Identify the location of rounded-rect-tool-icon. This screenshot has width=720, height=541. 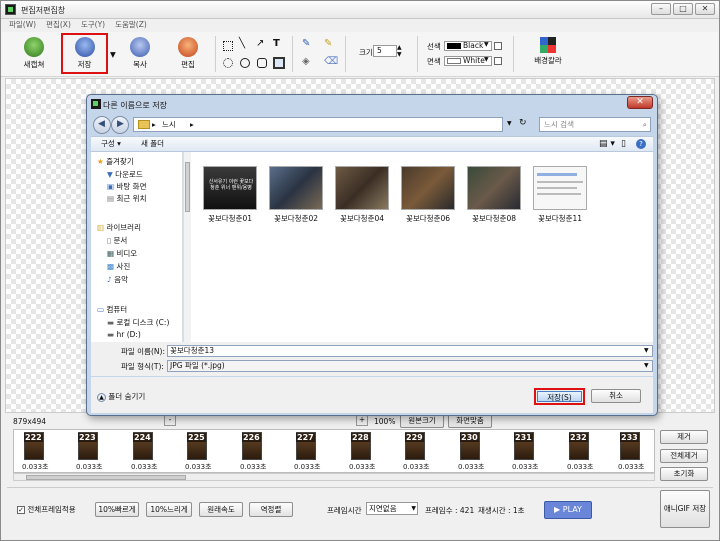
(262, 63).